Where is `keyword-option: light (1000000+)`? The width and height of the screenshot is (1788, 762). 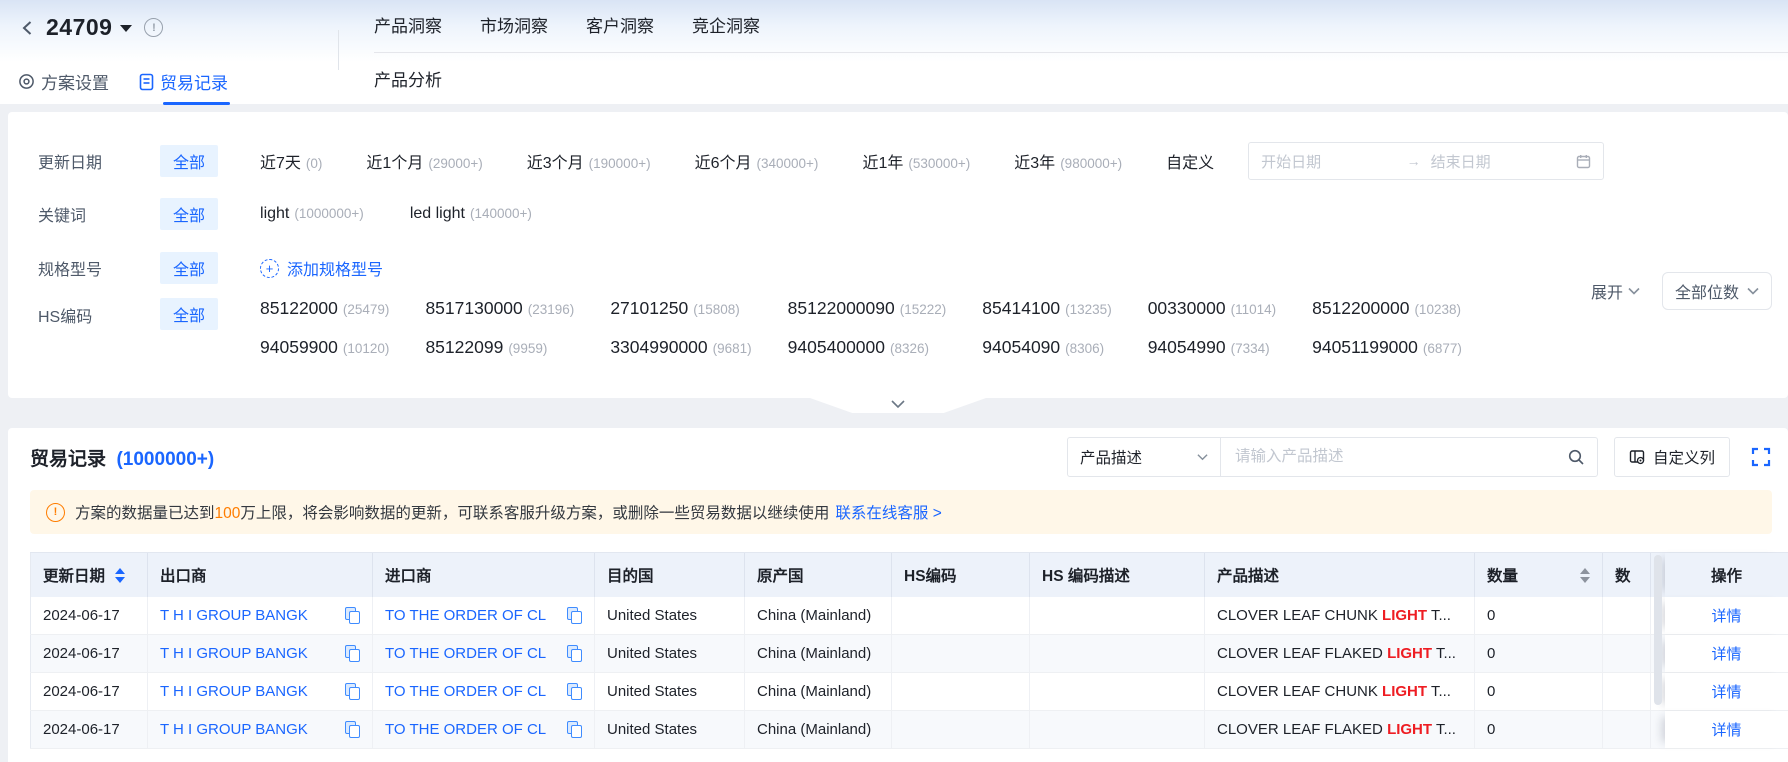 keyword-option: light (1000000+) is located at coordinates (312, 214).